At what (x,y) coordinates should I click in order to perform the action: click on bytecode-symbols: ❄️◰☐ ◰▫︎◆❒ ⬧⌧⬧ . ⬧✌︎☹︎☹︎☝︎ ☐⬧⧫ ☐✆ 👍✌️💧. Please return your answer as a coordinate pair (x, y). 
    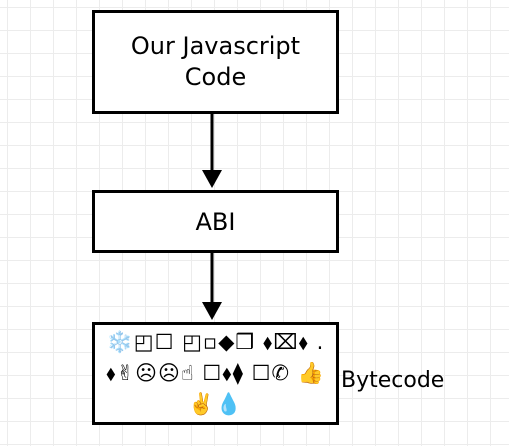
    Looking at the image, I should click on (215, 373).